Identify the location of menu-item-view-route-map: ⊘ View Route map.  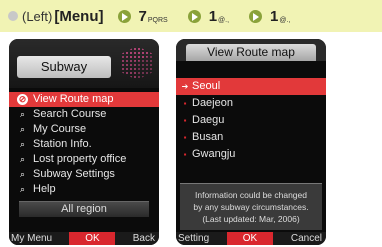
(84, 99).